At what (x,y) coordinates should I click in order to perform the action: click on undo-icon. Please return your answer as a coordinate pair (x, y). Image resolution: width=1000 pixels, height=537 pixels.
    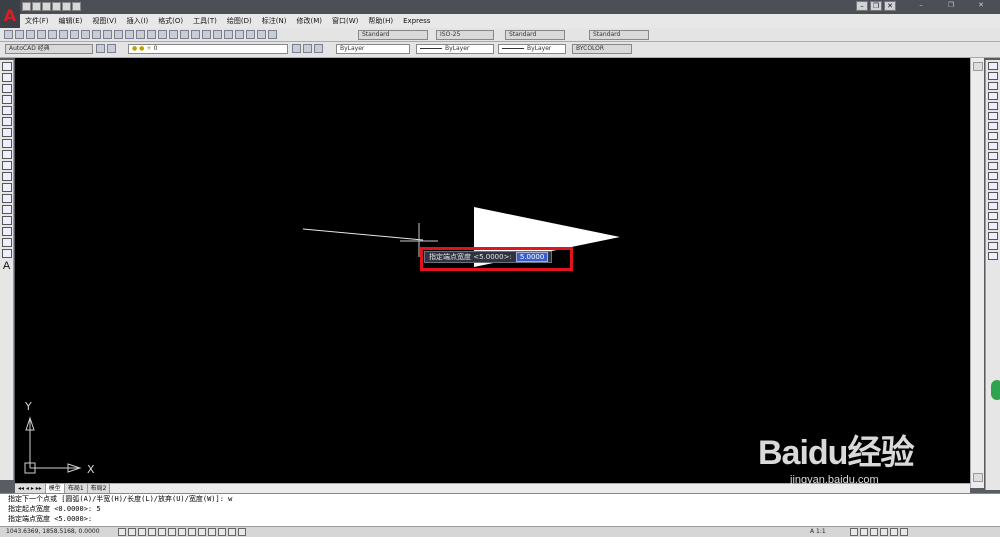
    Looking at the image, I should click on (66, 6).